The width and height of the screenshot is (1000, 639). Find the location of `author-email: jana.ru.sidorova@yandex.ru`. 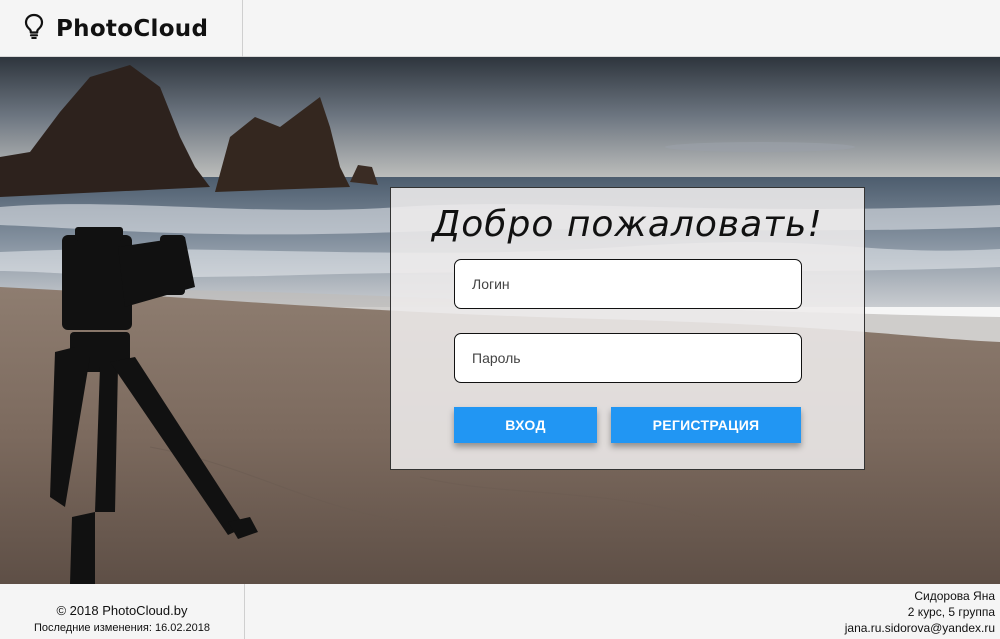

author-email: jana.ru.sidorova@yandex.ru is located at coordinates (919, 628).